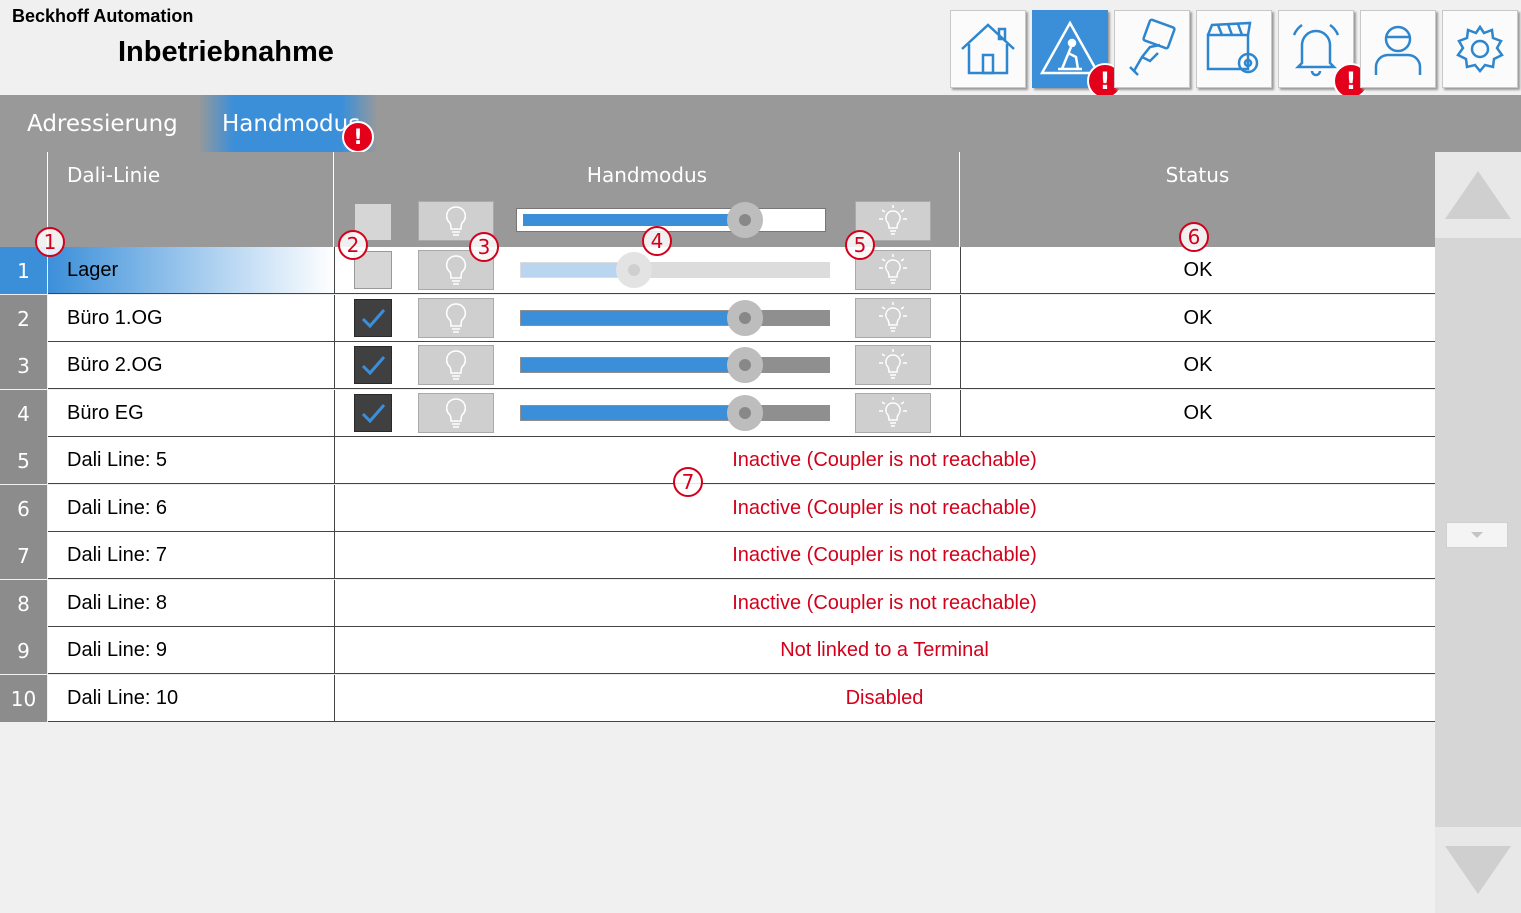  What do you see at coordinates (884, 460) in the screenshot?
I see `row-status-message: Inactive (Coupler is not reachable)` at bounding box center [884, 460].